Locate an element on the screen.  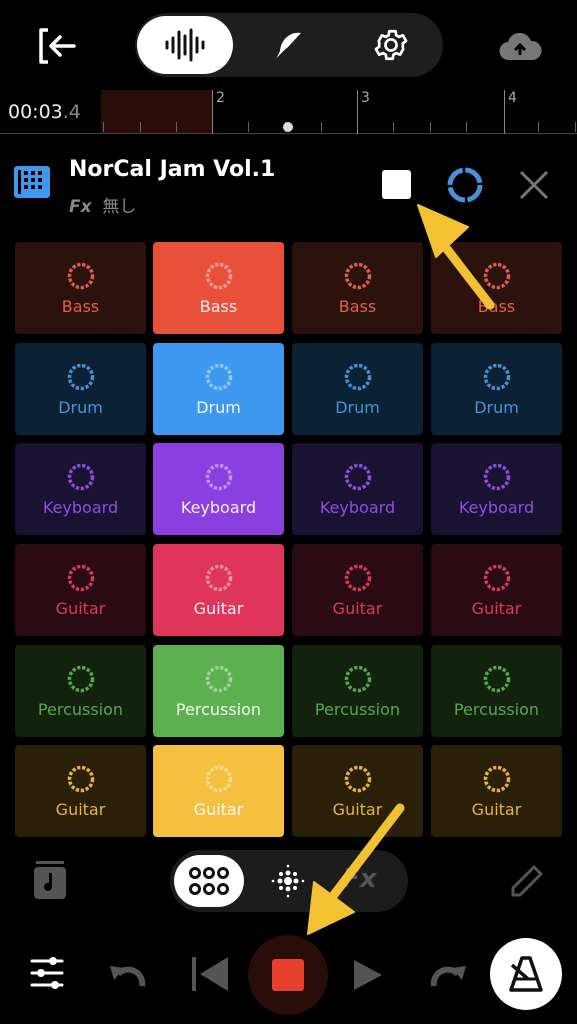
fx-label: Fx is located at coordinates (80, 207).